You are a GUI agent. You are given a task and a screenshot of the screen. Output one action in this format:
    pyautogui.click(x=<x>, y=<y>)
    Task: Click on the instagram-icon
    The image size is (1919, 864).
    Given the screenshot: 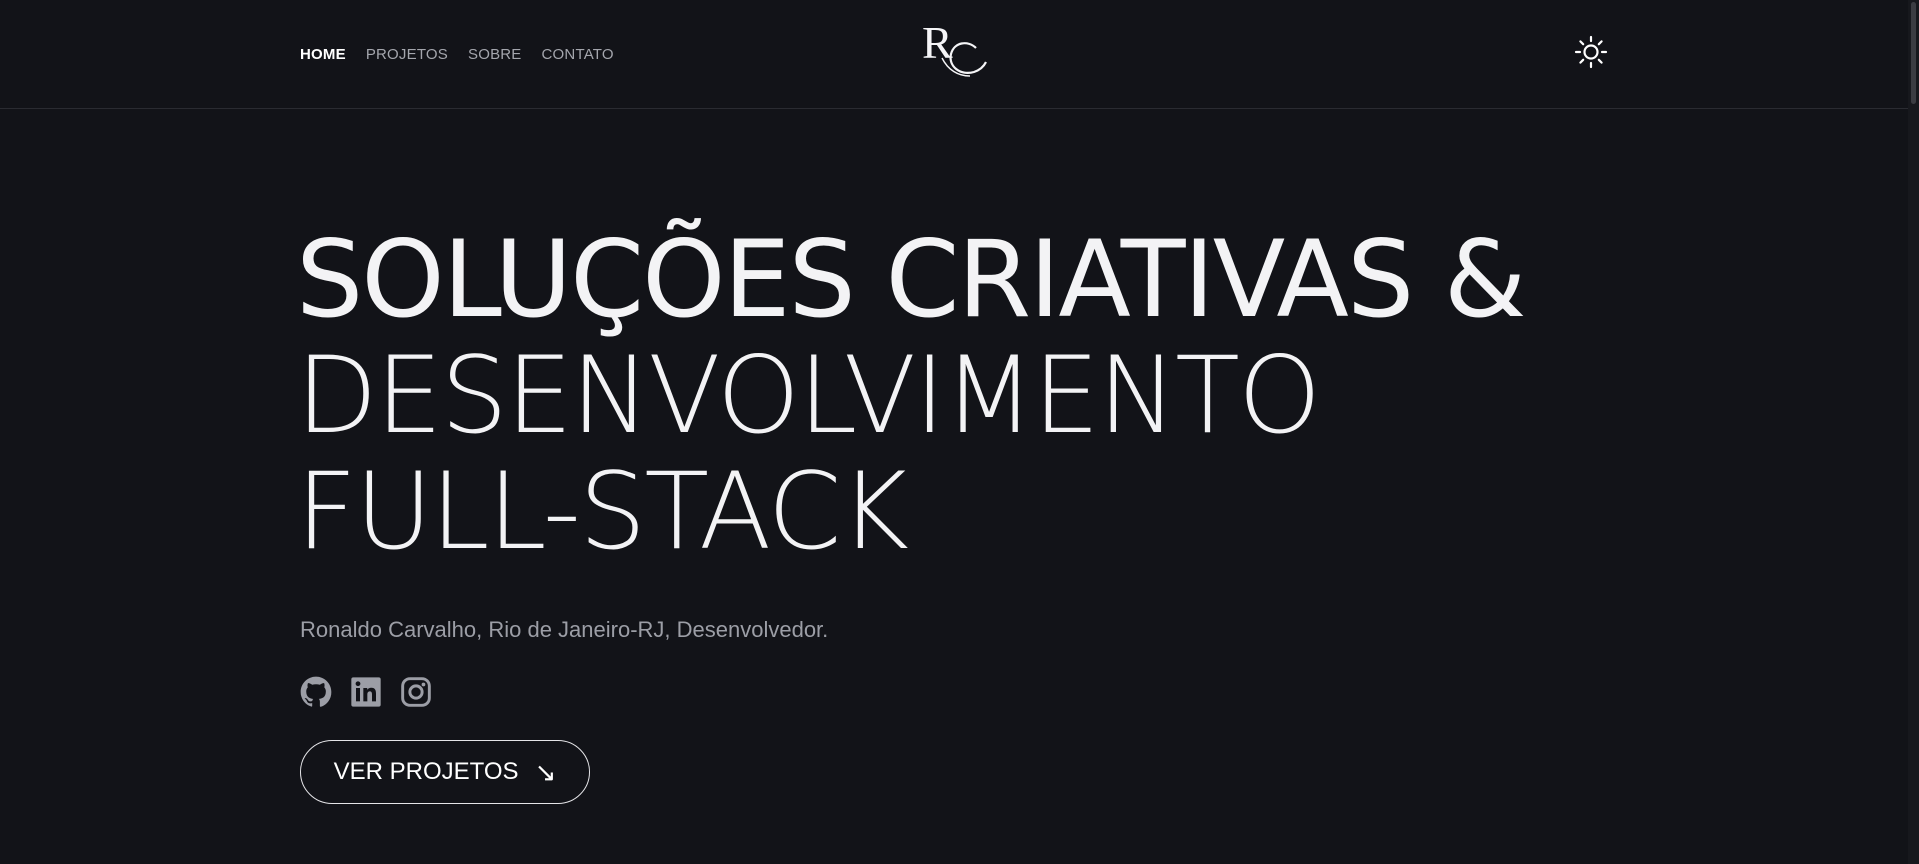 What is the action you would take?
    pyautogui.click(x=416, y=692)
    